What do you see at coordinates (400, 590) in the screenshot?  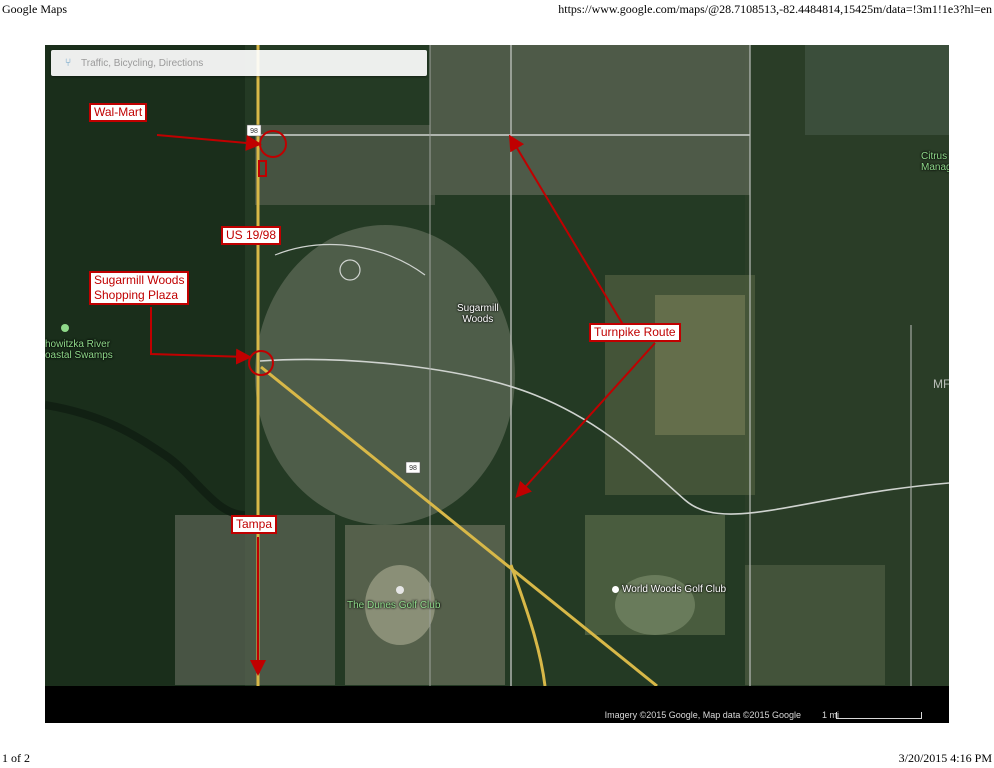 I see `golf-marker-icon` at bounding box center [400, 590].